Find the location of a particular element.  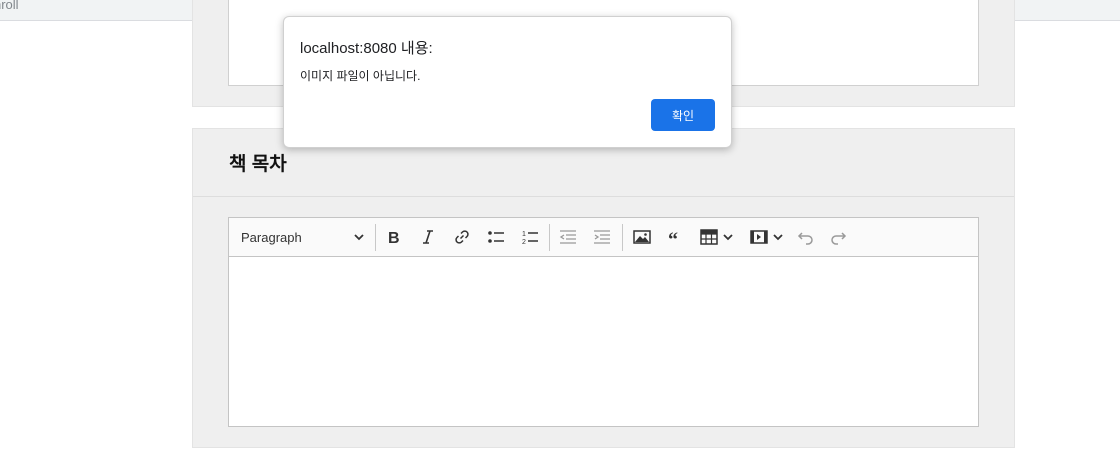

indent-button is located at coordinates (602, 237).